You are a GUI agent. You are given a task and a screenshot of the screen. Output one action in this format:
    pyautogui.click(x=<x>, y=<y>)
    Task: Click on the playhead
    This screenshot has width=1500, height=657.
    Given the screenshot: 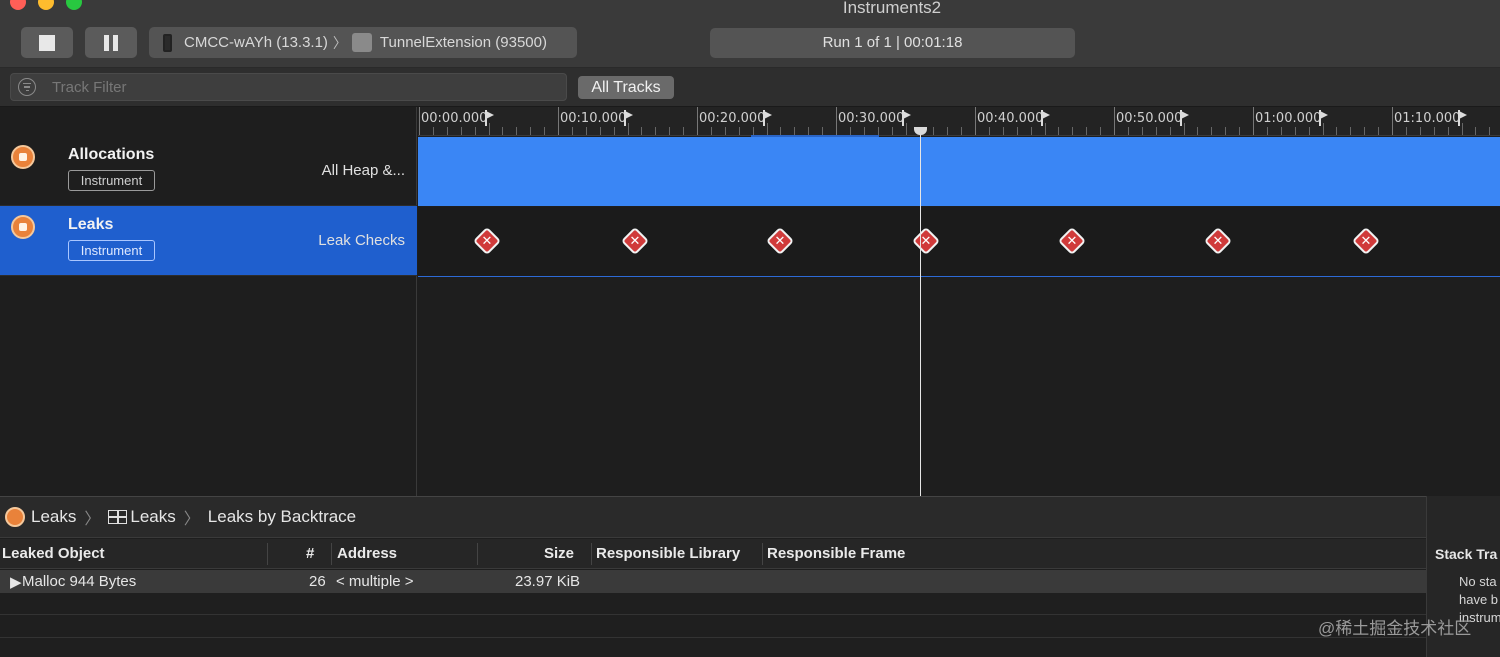 What is the action you would take?
    pyautogui.click(x=920, y=315)
    